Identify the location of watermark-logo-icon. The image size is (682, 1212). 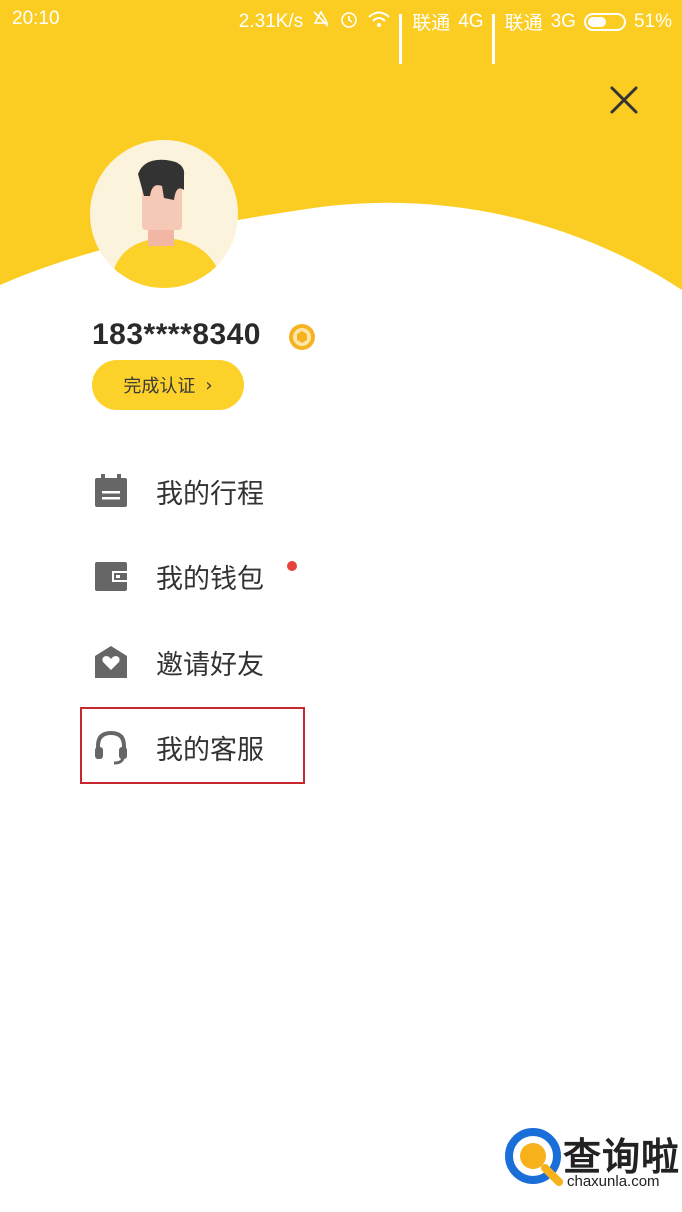
(534, 1157).